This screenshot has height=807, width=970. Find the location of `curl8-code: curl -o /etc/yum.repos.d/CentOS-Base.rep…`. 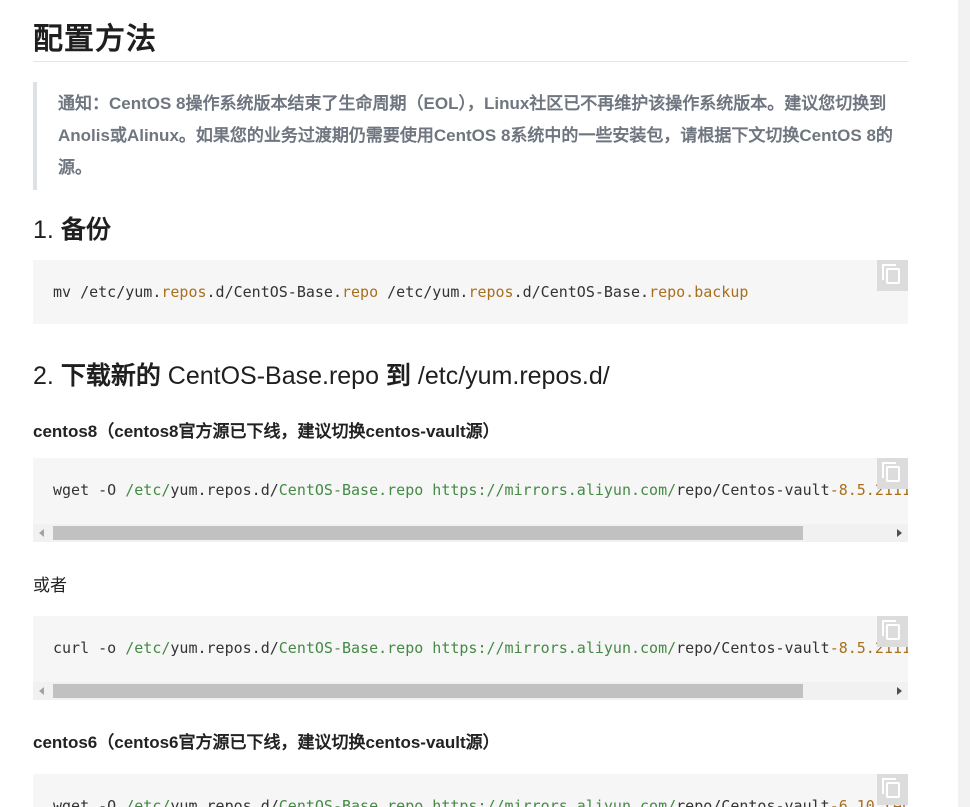

curl8-code: curl -o /etc/yum.repos.d/CentOS-Base.rep… is located at coordinates (470, 648).